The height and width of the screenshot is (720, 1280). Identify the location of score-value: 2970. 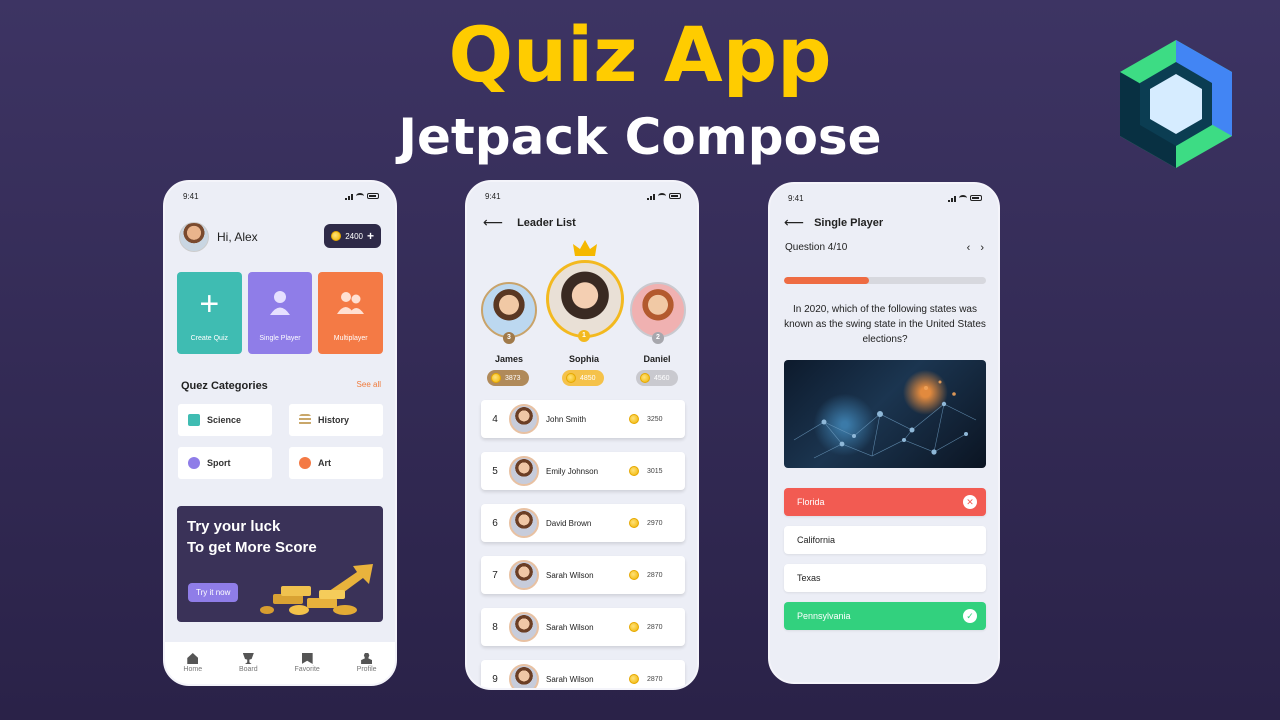
(655, 523).